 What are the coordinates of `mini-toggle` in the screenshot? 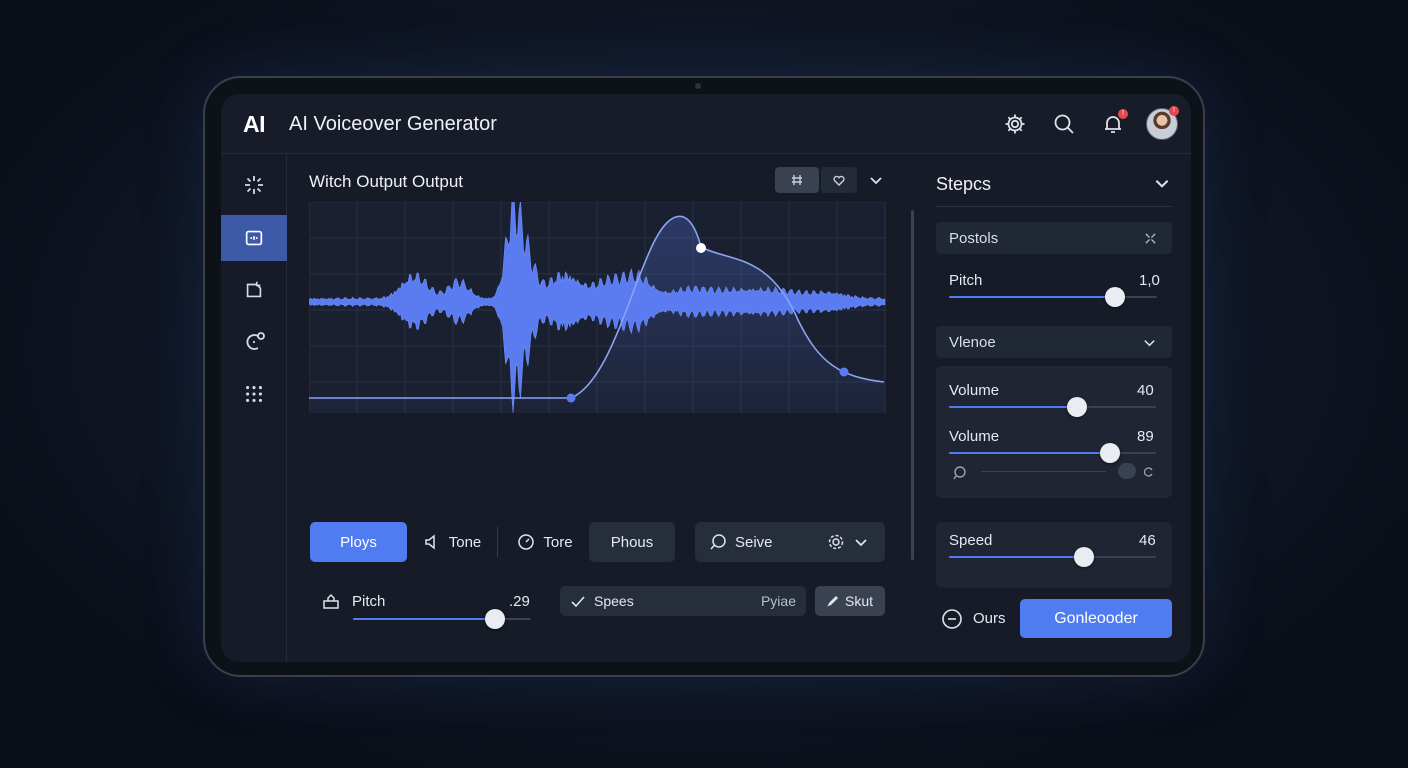 It's located at (1127, 471).